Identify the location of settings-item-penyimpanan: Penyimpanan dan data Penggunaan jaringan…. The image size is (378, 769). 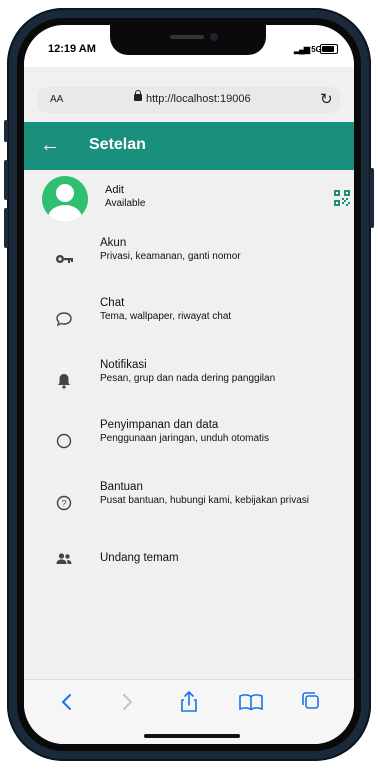
(189, 441).